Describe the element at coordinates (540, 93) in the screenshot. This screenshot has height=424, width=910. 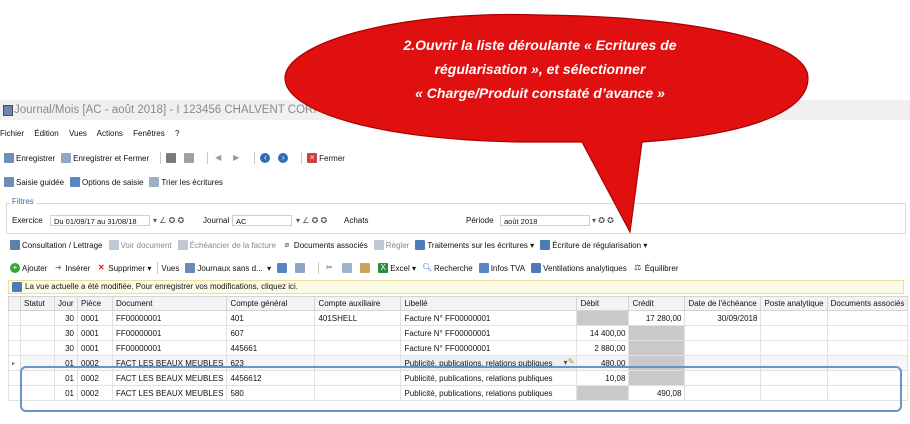
I see `callout-line-3: « Charge/Produit constaté d’avance »` at that location.